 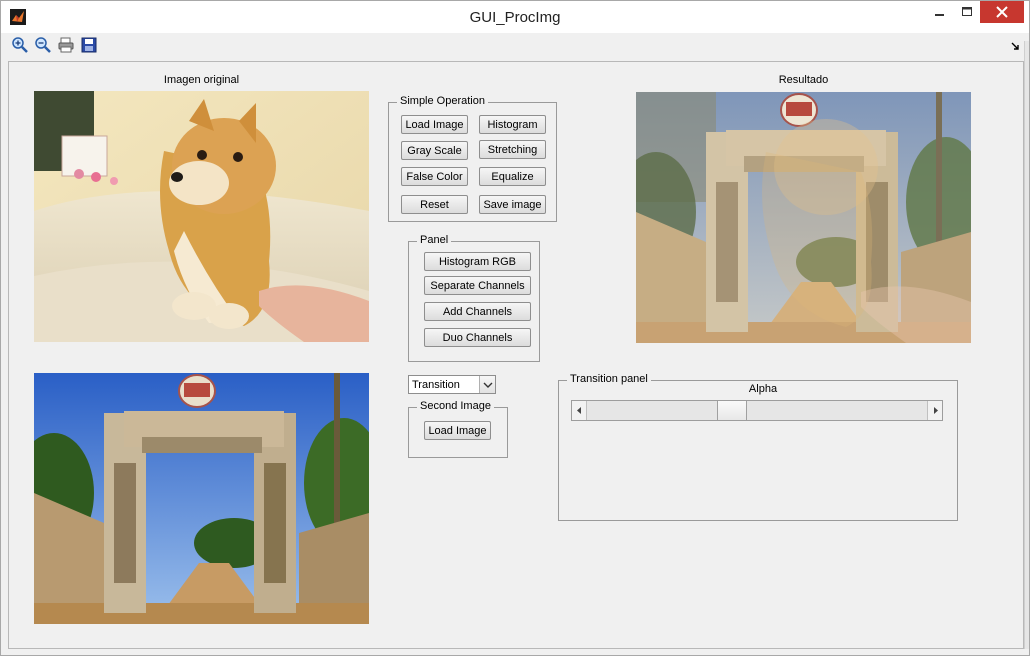 I want to click on add-channels-button: Add Channels, so click(x=477, y=311).